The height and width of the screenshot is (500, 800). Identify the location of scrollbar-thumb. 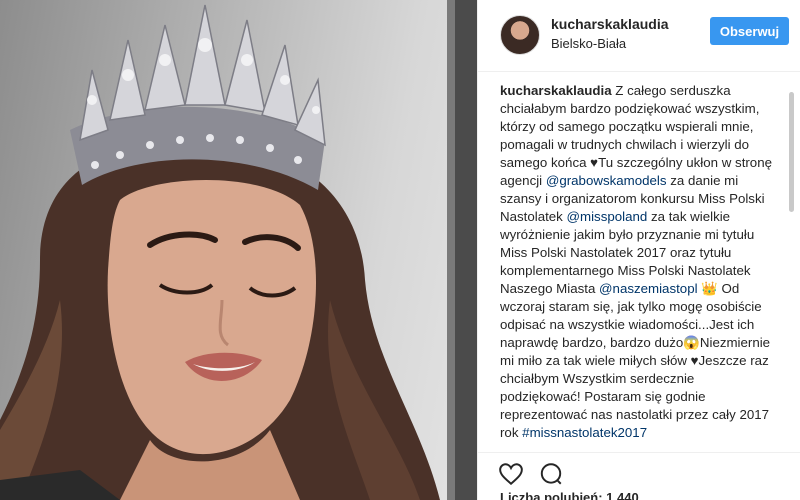
(791, 152).